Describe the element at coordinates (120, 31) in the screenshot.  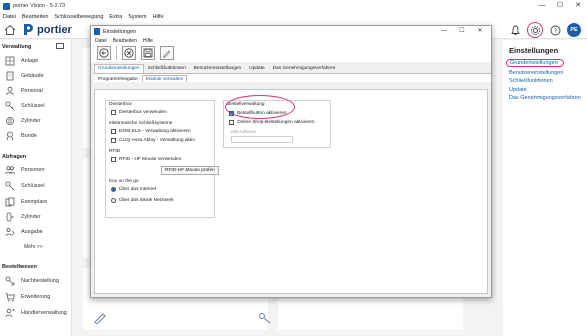
I see `dialog-title: Einstellungen` at that location.